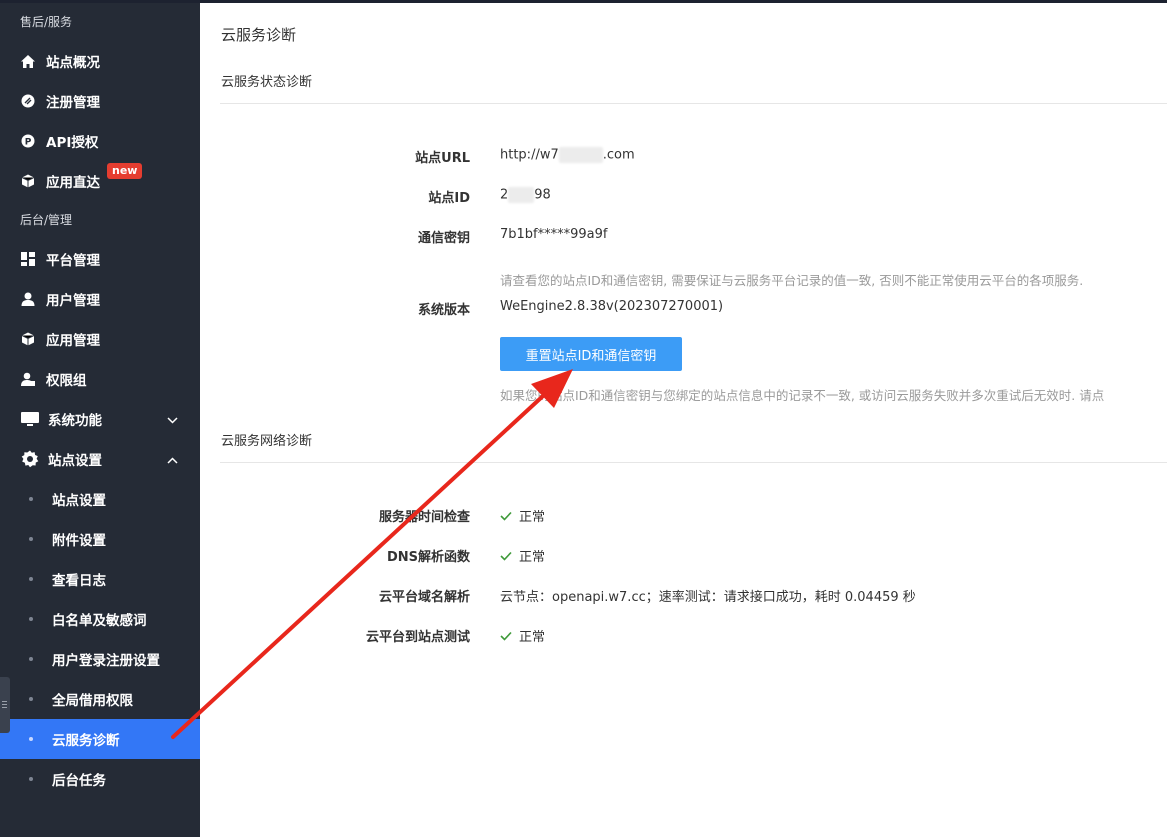  I want to click on reset-site-id-secret-button: 重置站点ID和通信密钥, so click(591, 354).